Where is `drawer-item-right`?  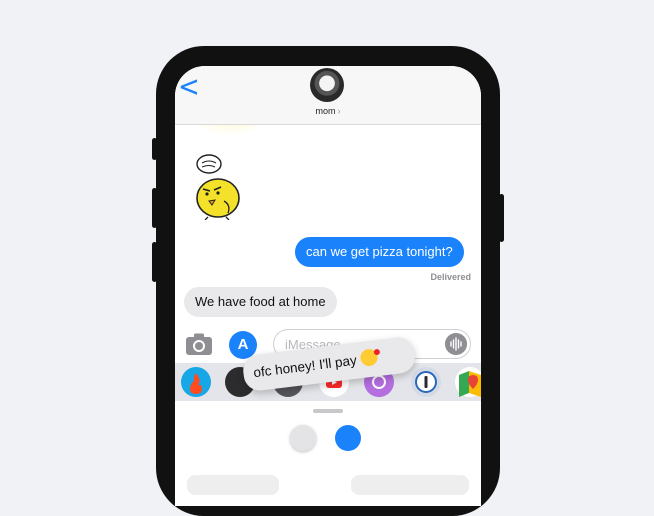
drawer-item-right is located at coordinates (410, 485).